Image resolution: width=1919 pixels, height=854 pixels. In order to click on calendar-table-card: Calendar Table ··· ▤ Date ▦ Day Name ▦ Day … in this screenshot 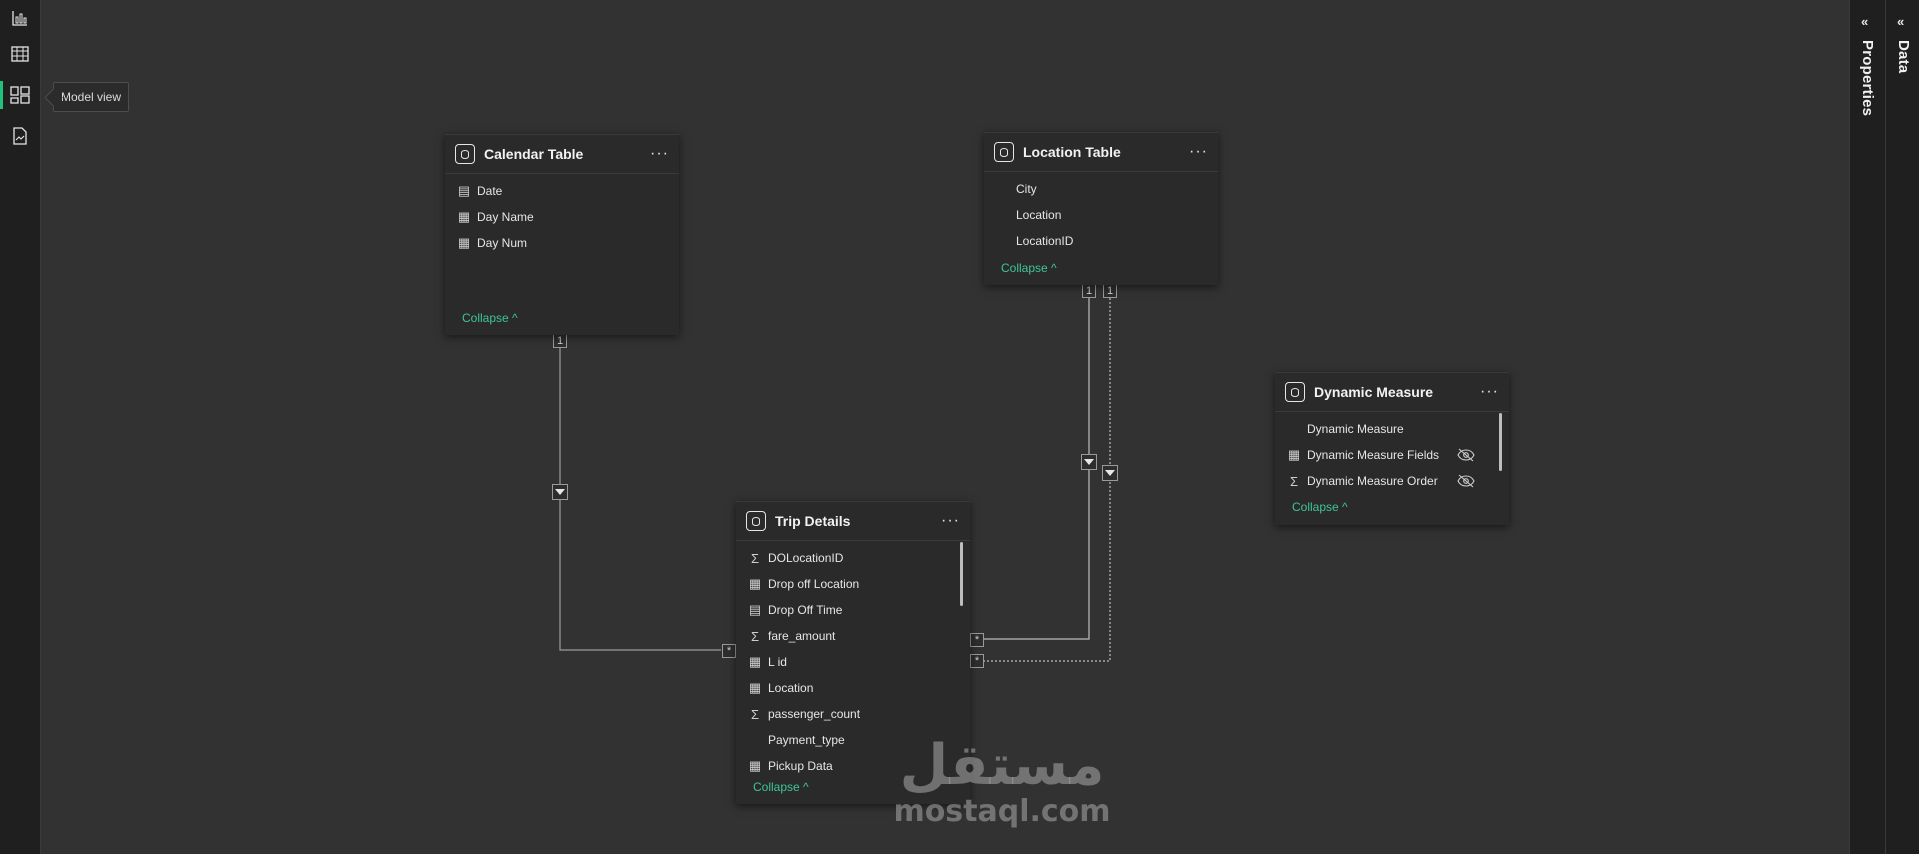, I will do `click(562, 234)`.